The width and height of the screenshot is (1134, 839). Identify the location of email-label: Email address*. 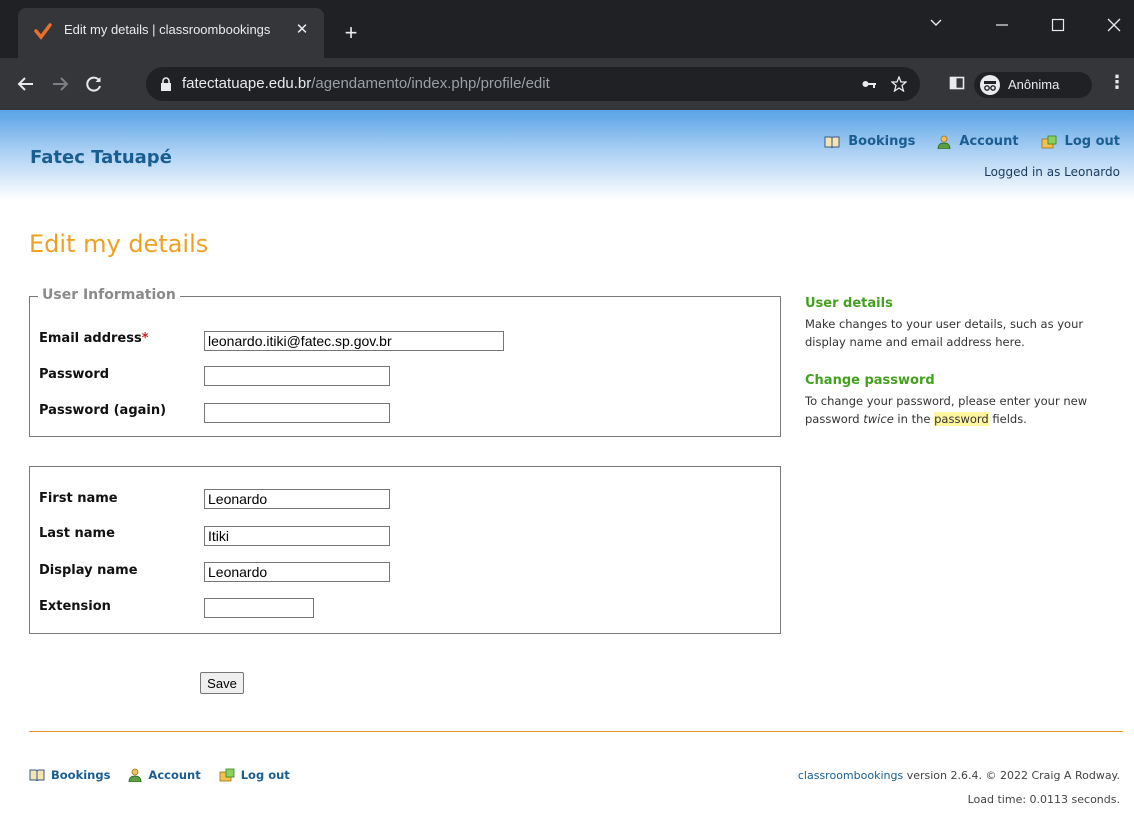
(94, 338).